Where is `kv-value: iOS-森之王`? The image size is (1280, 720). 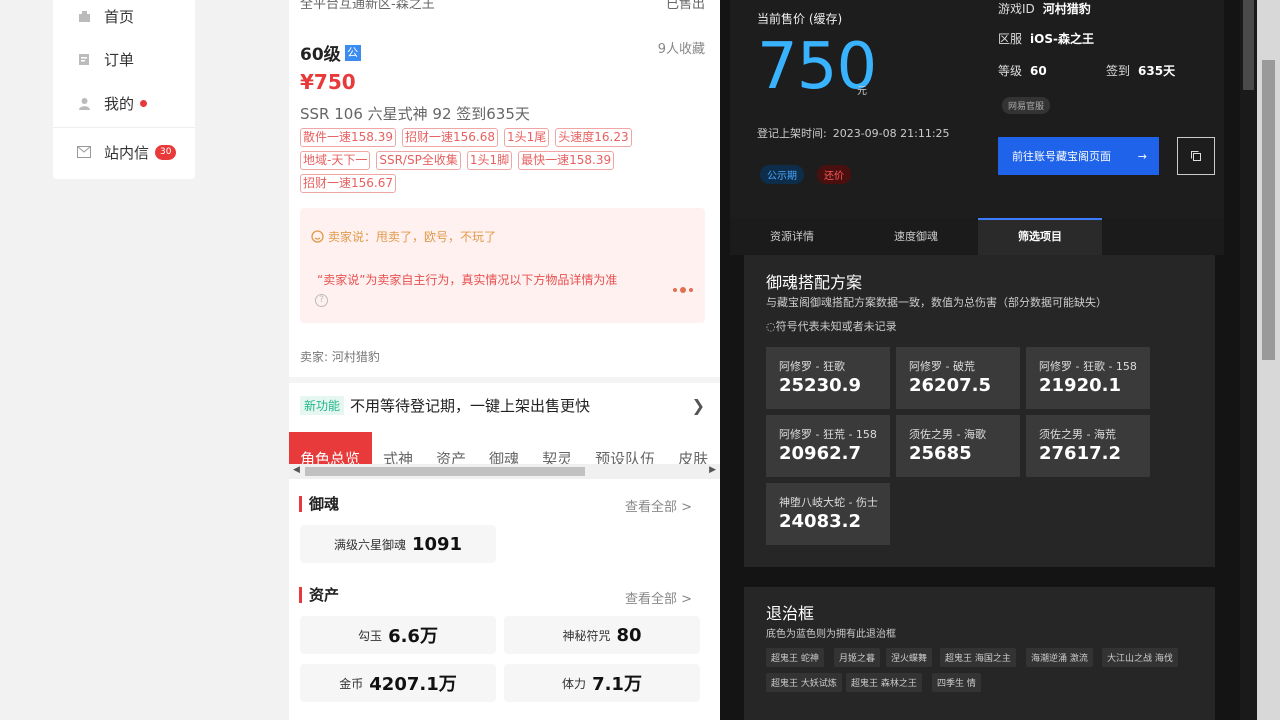 kv-value: iOS-森之王 is located at coordinates (1062, 39).